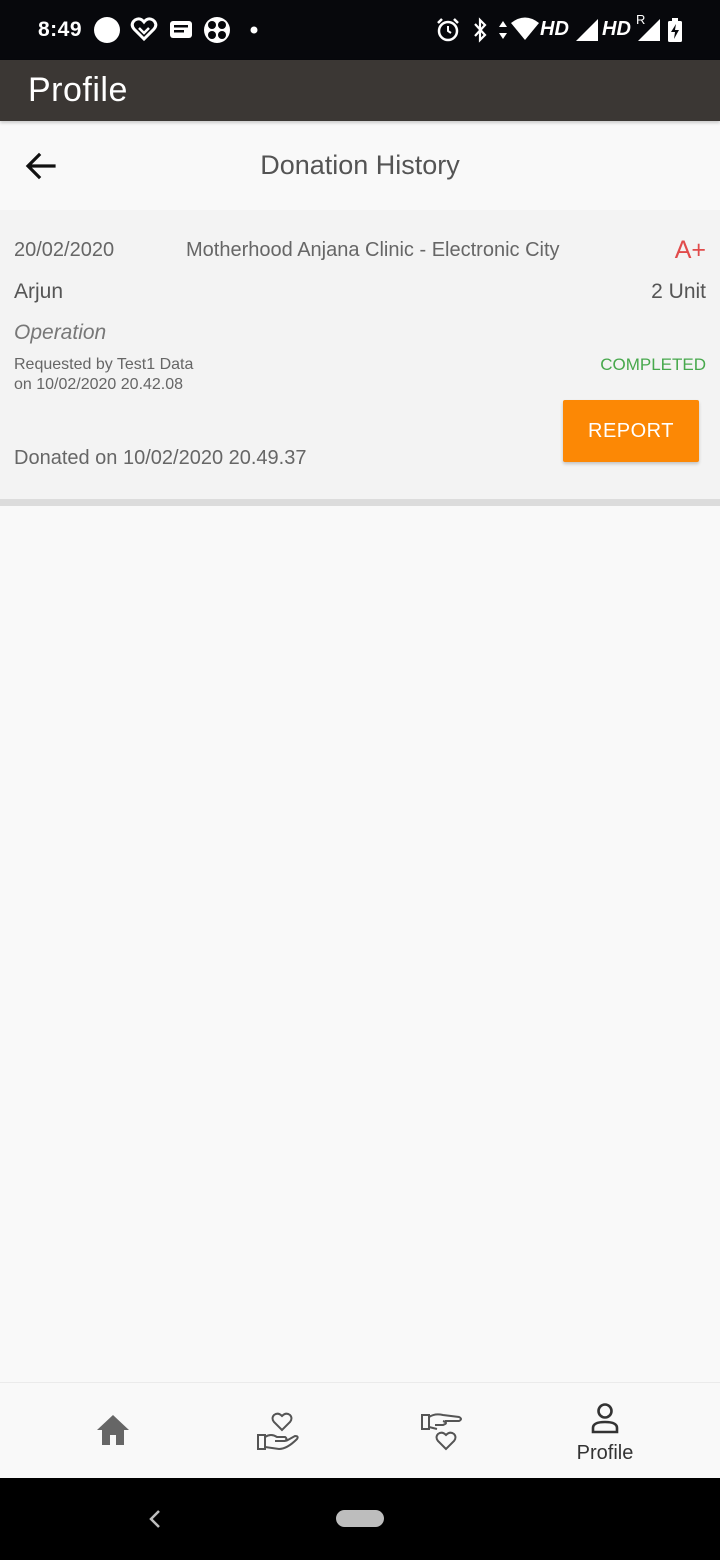  I want to click on back-gesture-icon, so click(155, 1519).